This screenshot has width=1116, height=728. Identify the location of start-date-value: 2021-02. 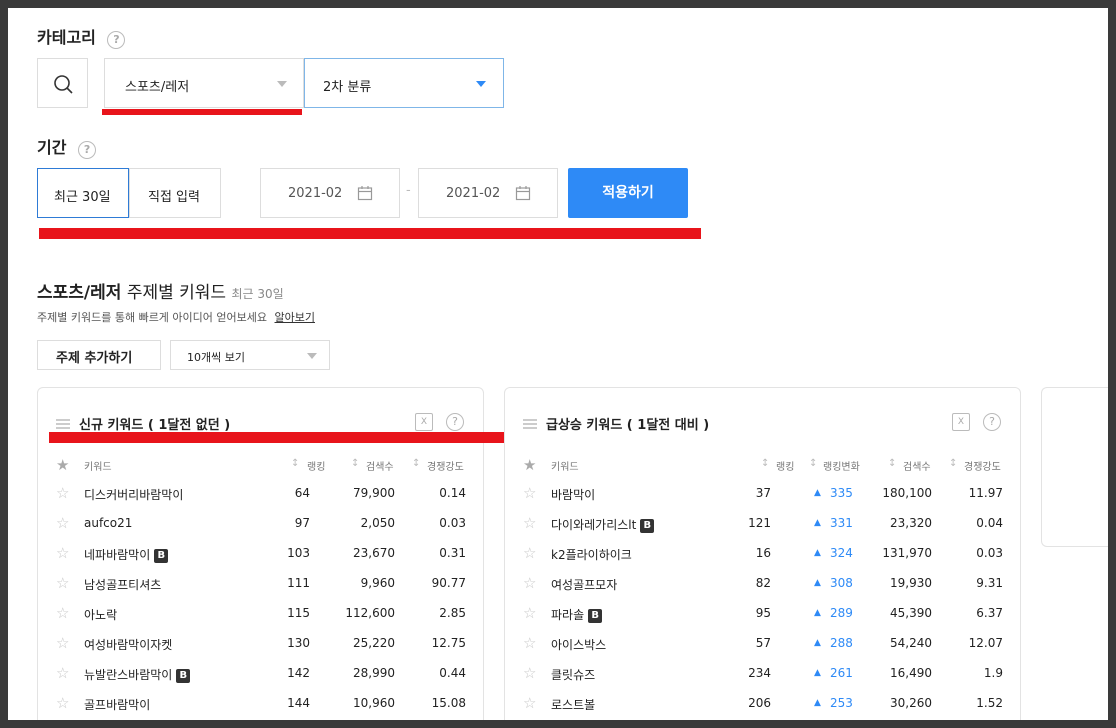
(315, 193).